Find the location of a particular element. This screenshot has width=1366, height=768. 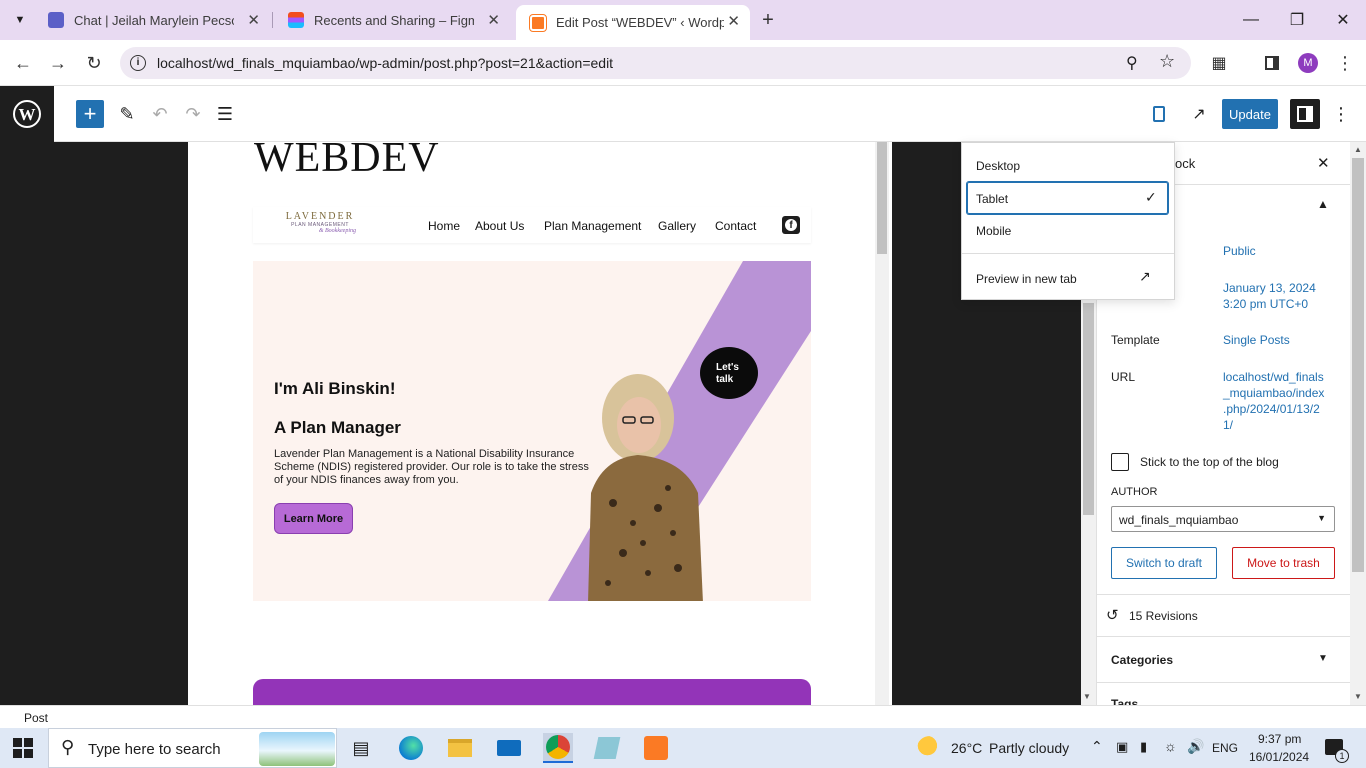

zoom-icon: ⚲ is located at coordinates (1132, 63).